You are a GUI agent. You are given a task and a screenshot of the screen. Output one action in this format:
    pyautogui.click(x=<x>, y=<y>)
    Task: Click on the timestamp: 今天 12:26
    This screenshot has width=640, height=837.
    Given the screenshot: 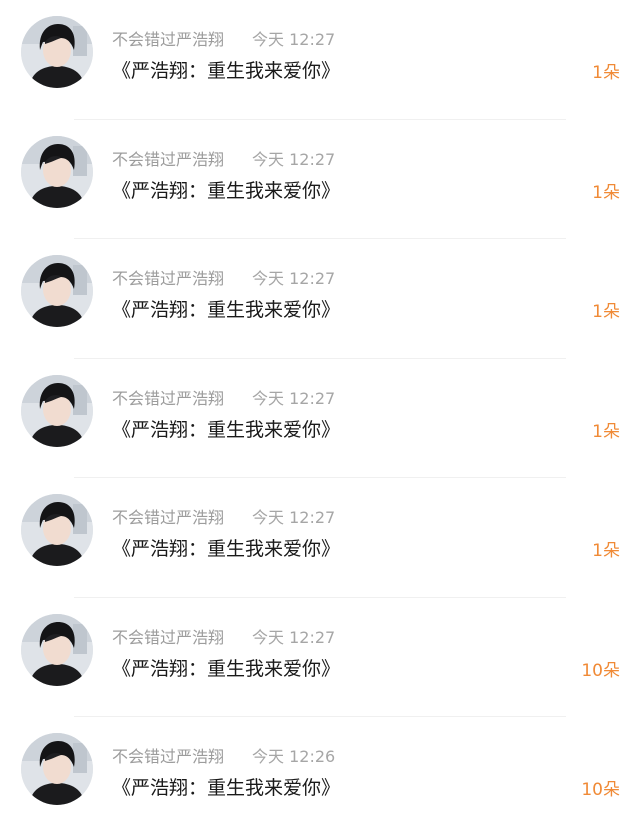 What is the action you would take?
    pyautogui.click(x=294, y=756)
    